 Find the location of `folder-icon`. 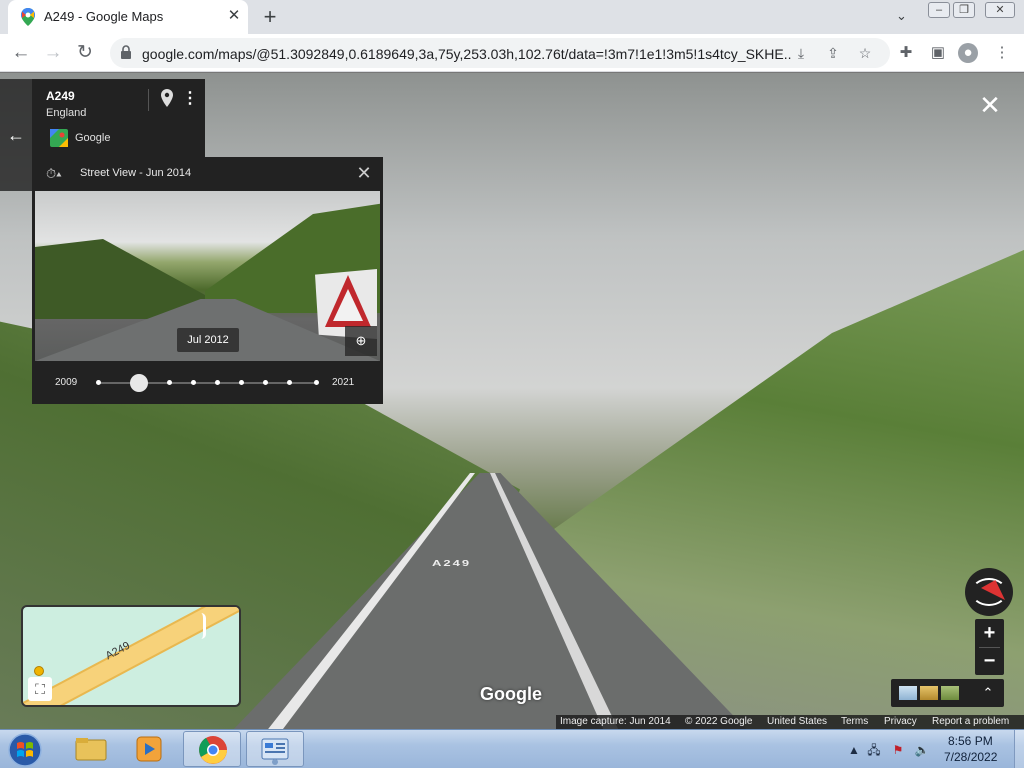

folder-icon is located at coordinates (91, 749).